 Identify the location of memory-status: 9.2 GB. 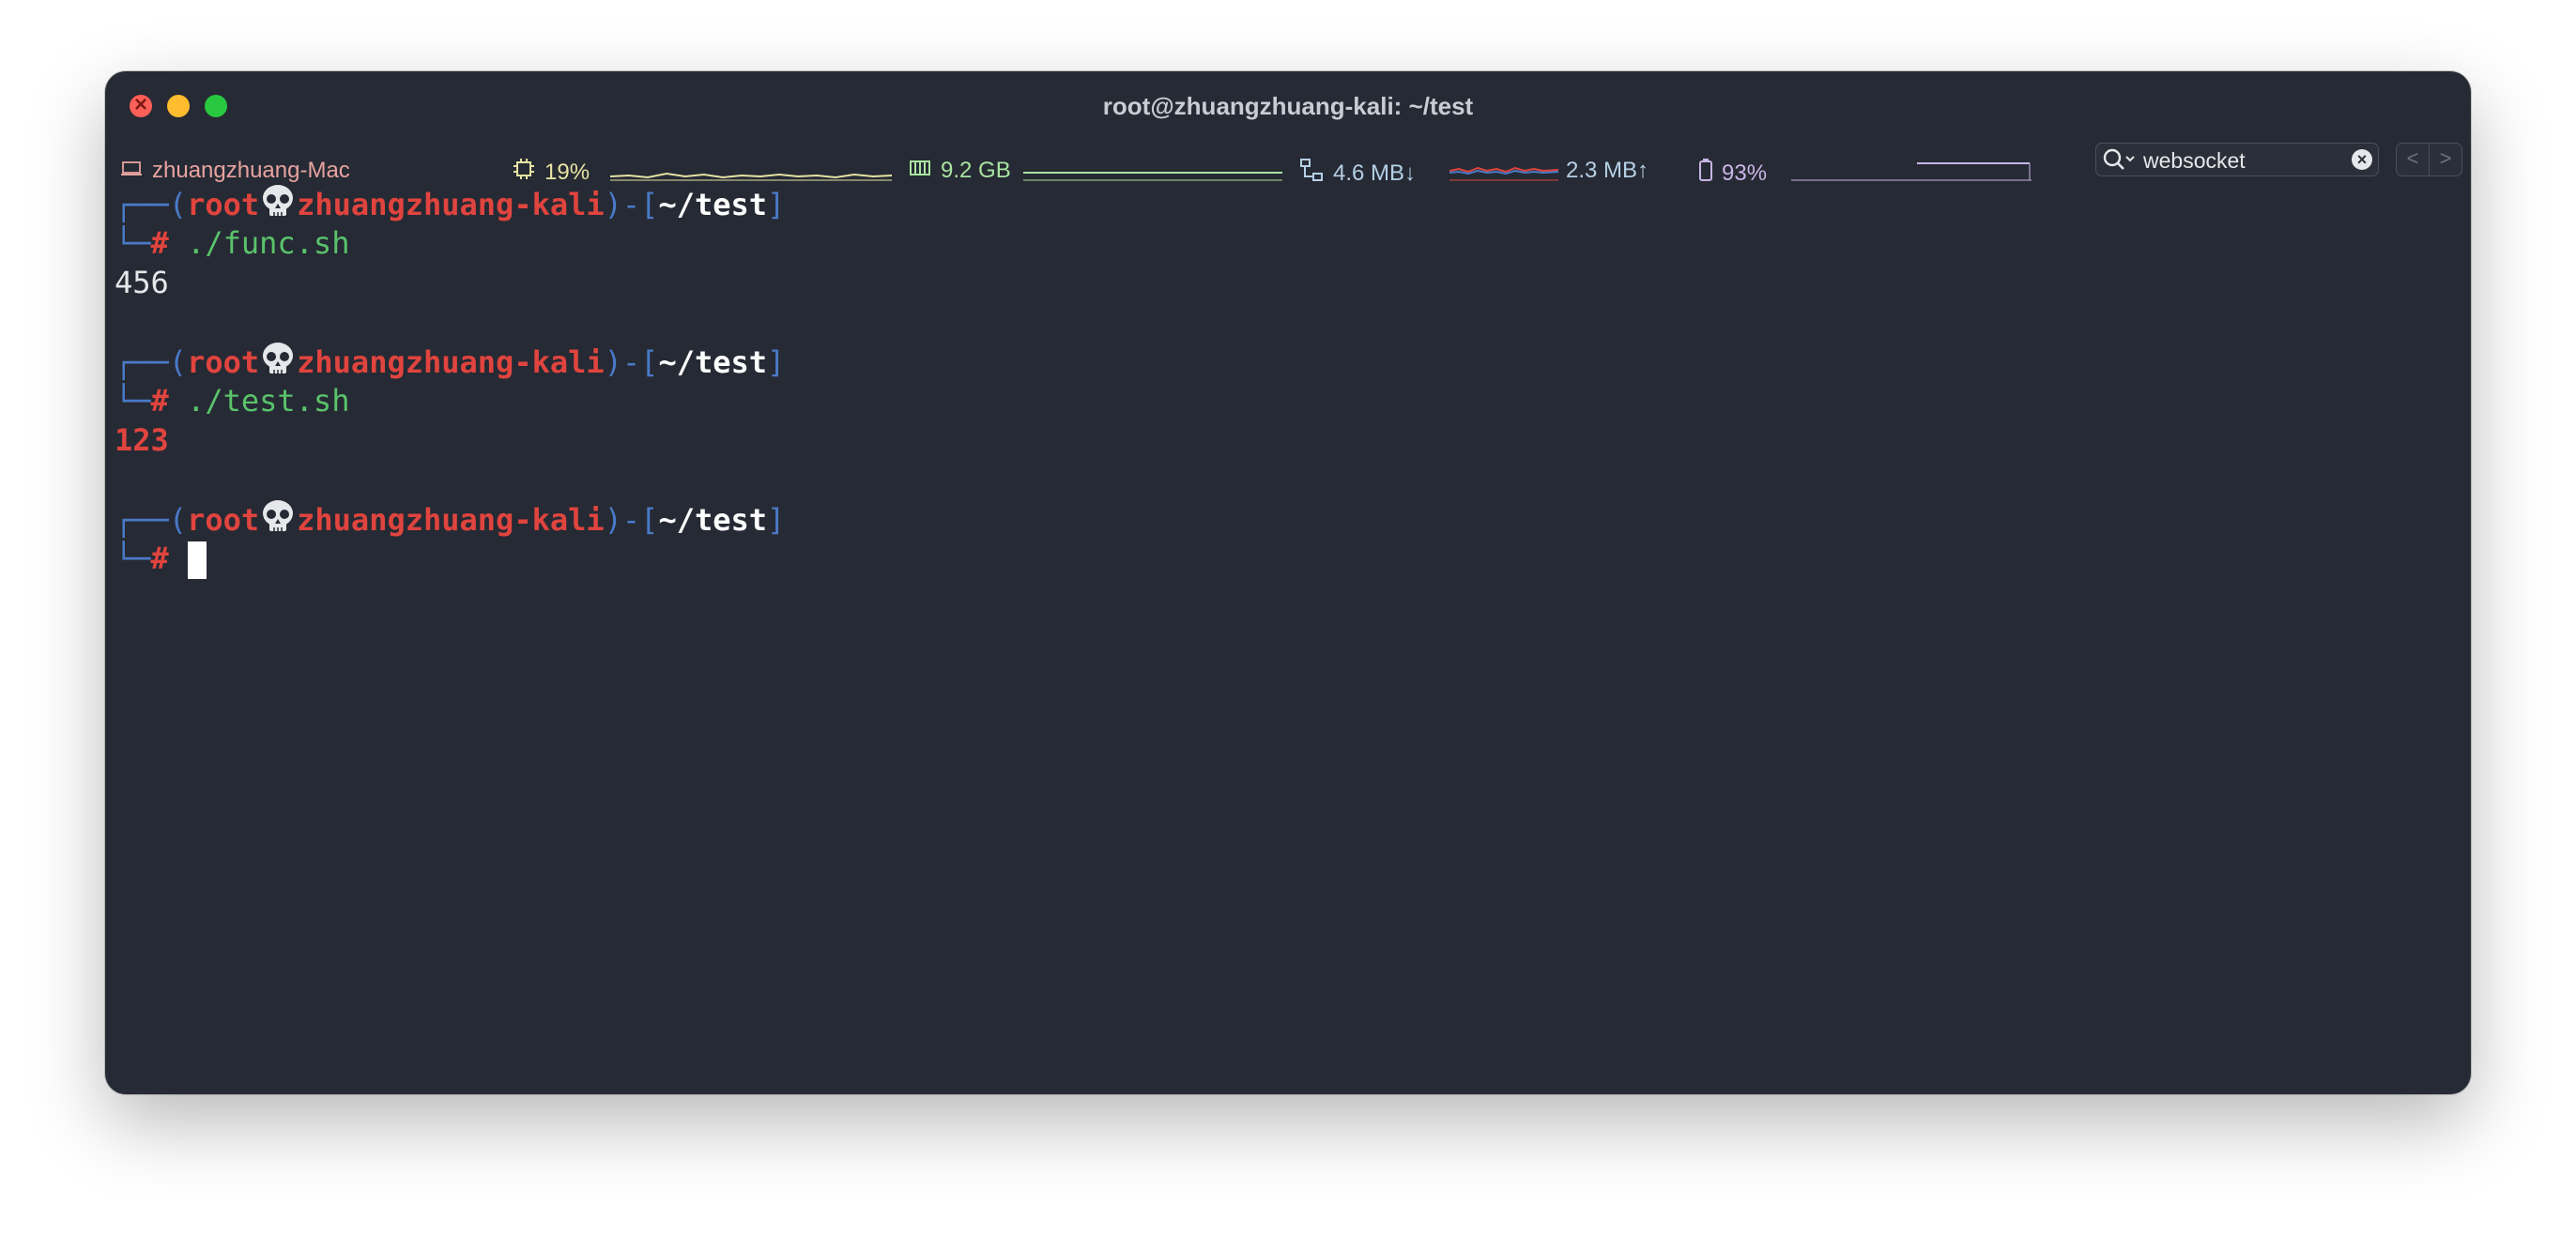
(960, 171).